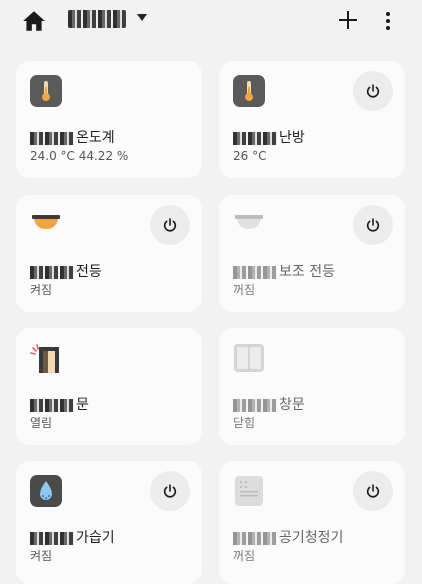  Describe the element at coordinates (46, 222) in the screenshot. I see `ceiling-light-on-icon` at that location.